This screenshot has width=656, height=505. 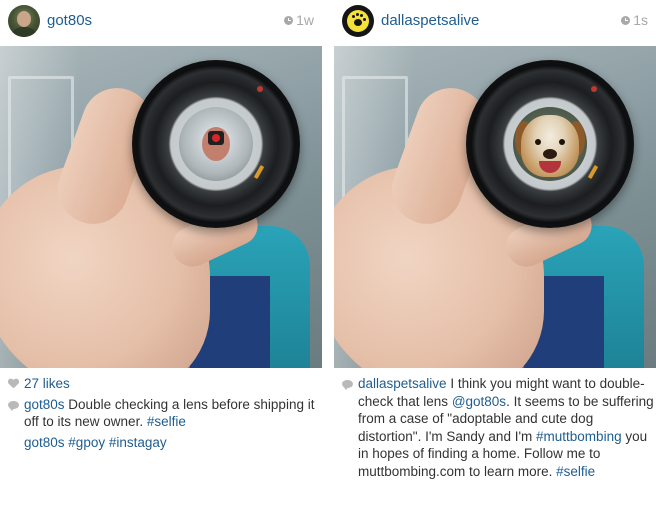 I want to click on heart-icon, so click(x=13, y=383).